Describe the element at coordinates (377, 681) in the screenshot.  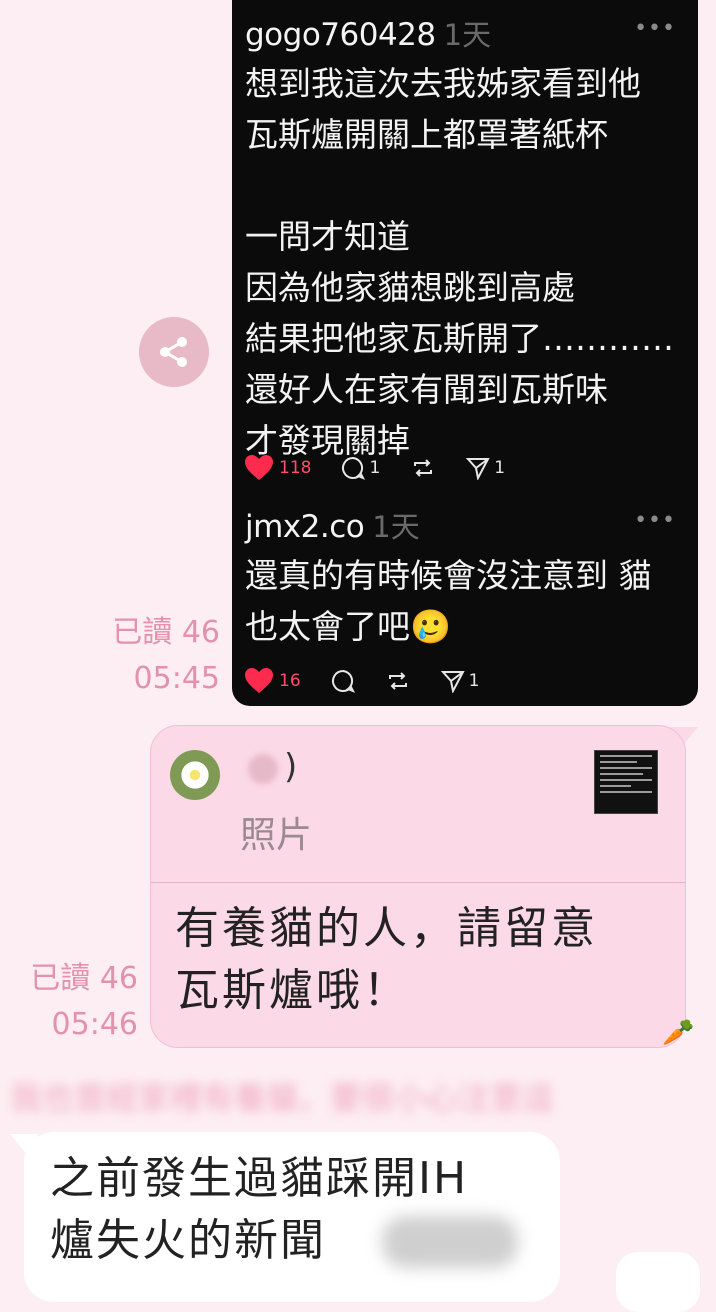
I see `post-actions: 16 1` at that location.